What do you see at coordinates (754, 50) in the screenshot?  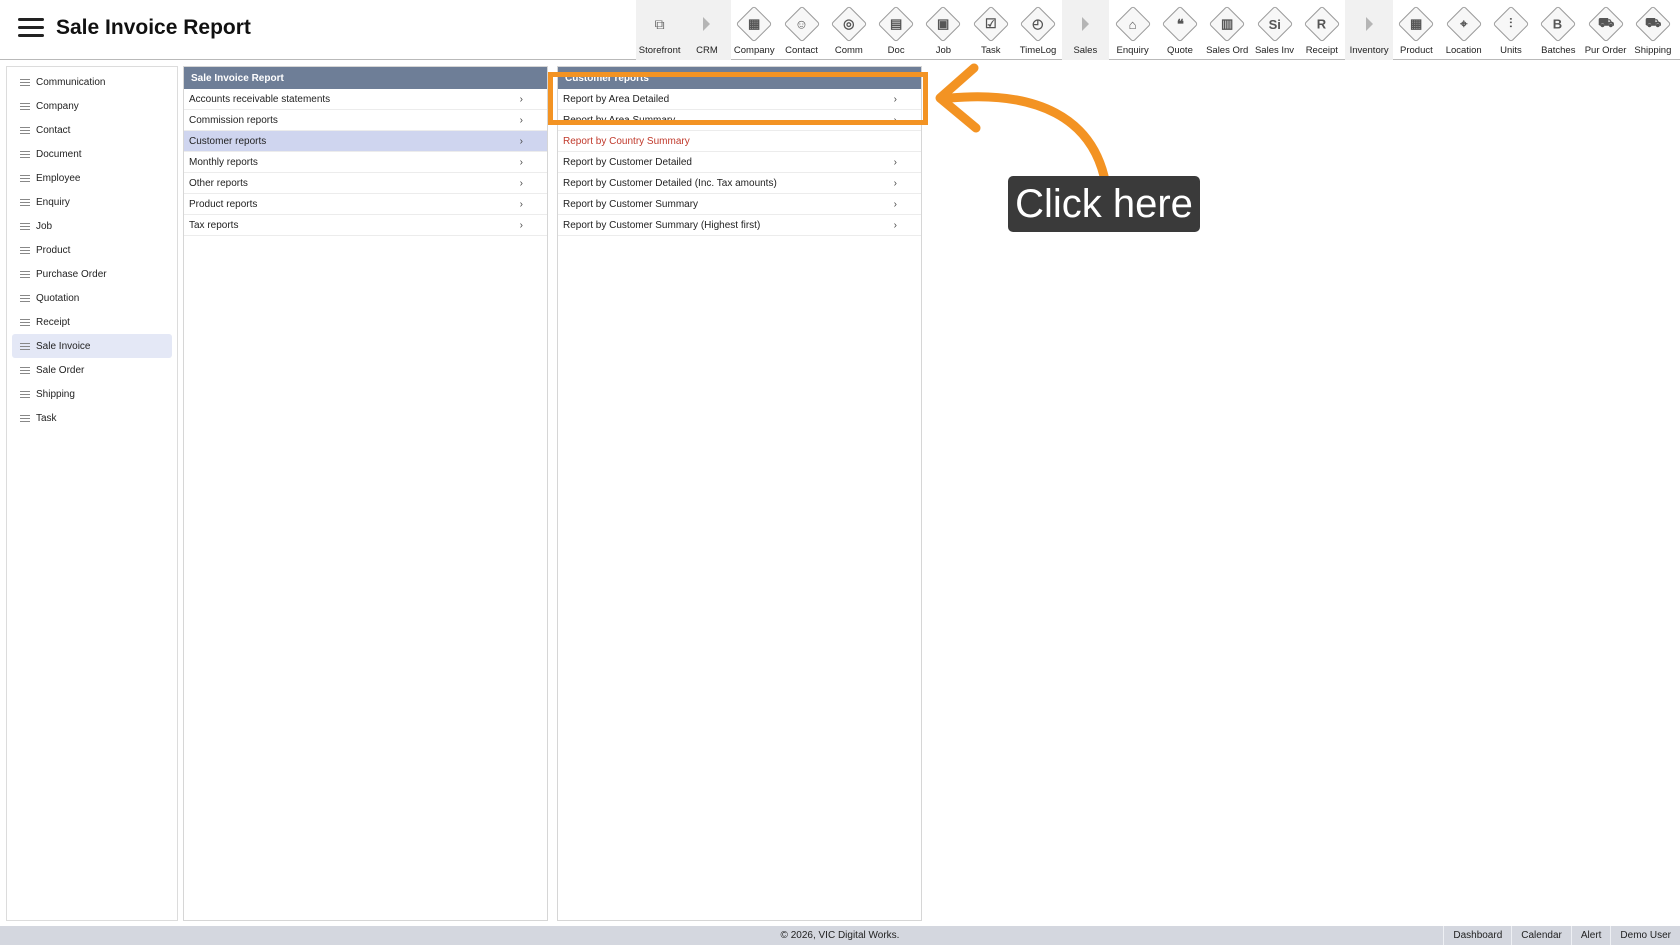 I see `toolbar-label: Company` at bounding box center [754, 50].